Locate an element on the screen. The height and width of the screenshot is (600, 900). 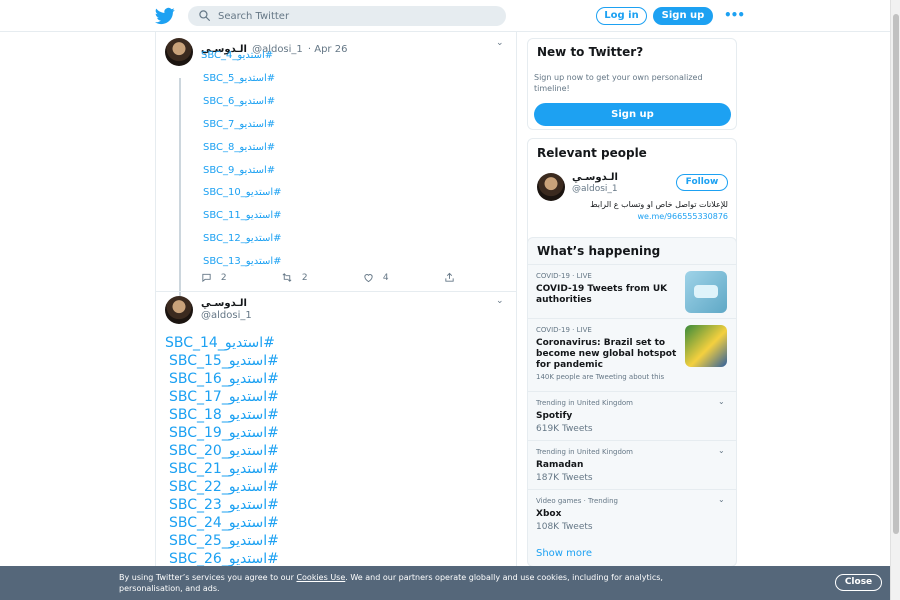
share-action is located at coordinates (449, 277).